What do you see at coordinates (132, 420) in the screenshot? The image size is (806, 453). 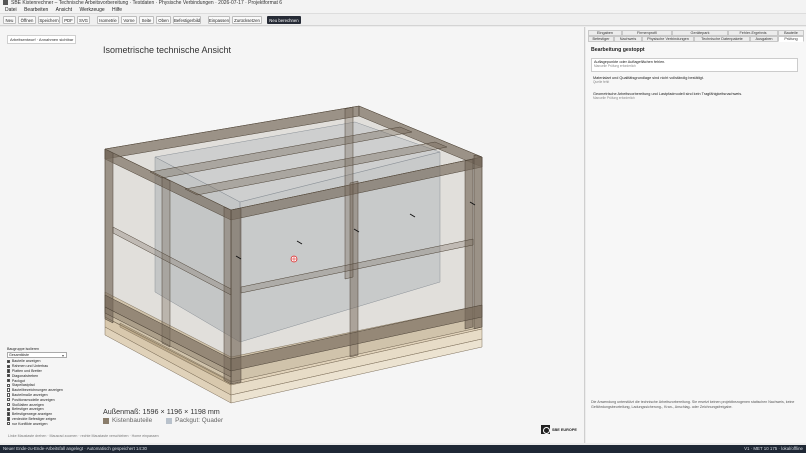 I see `legend-crate-label: Kistenbauteile` at bounding box center [132, 420].